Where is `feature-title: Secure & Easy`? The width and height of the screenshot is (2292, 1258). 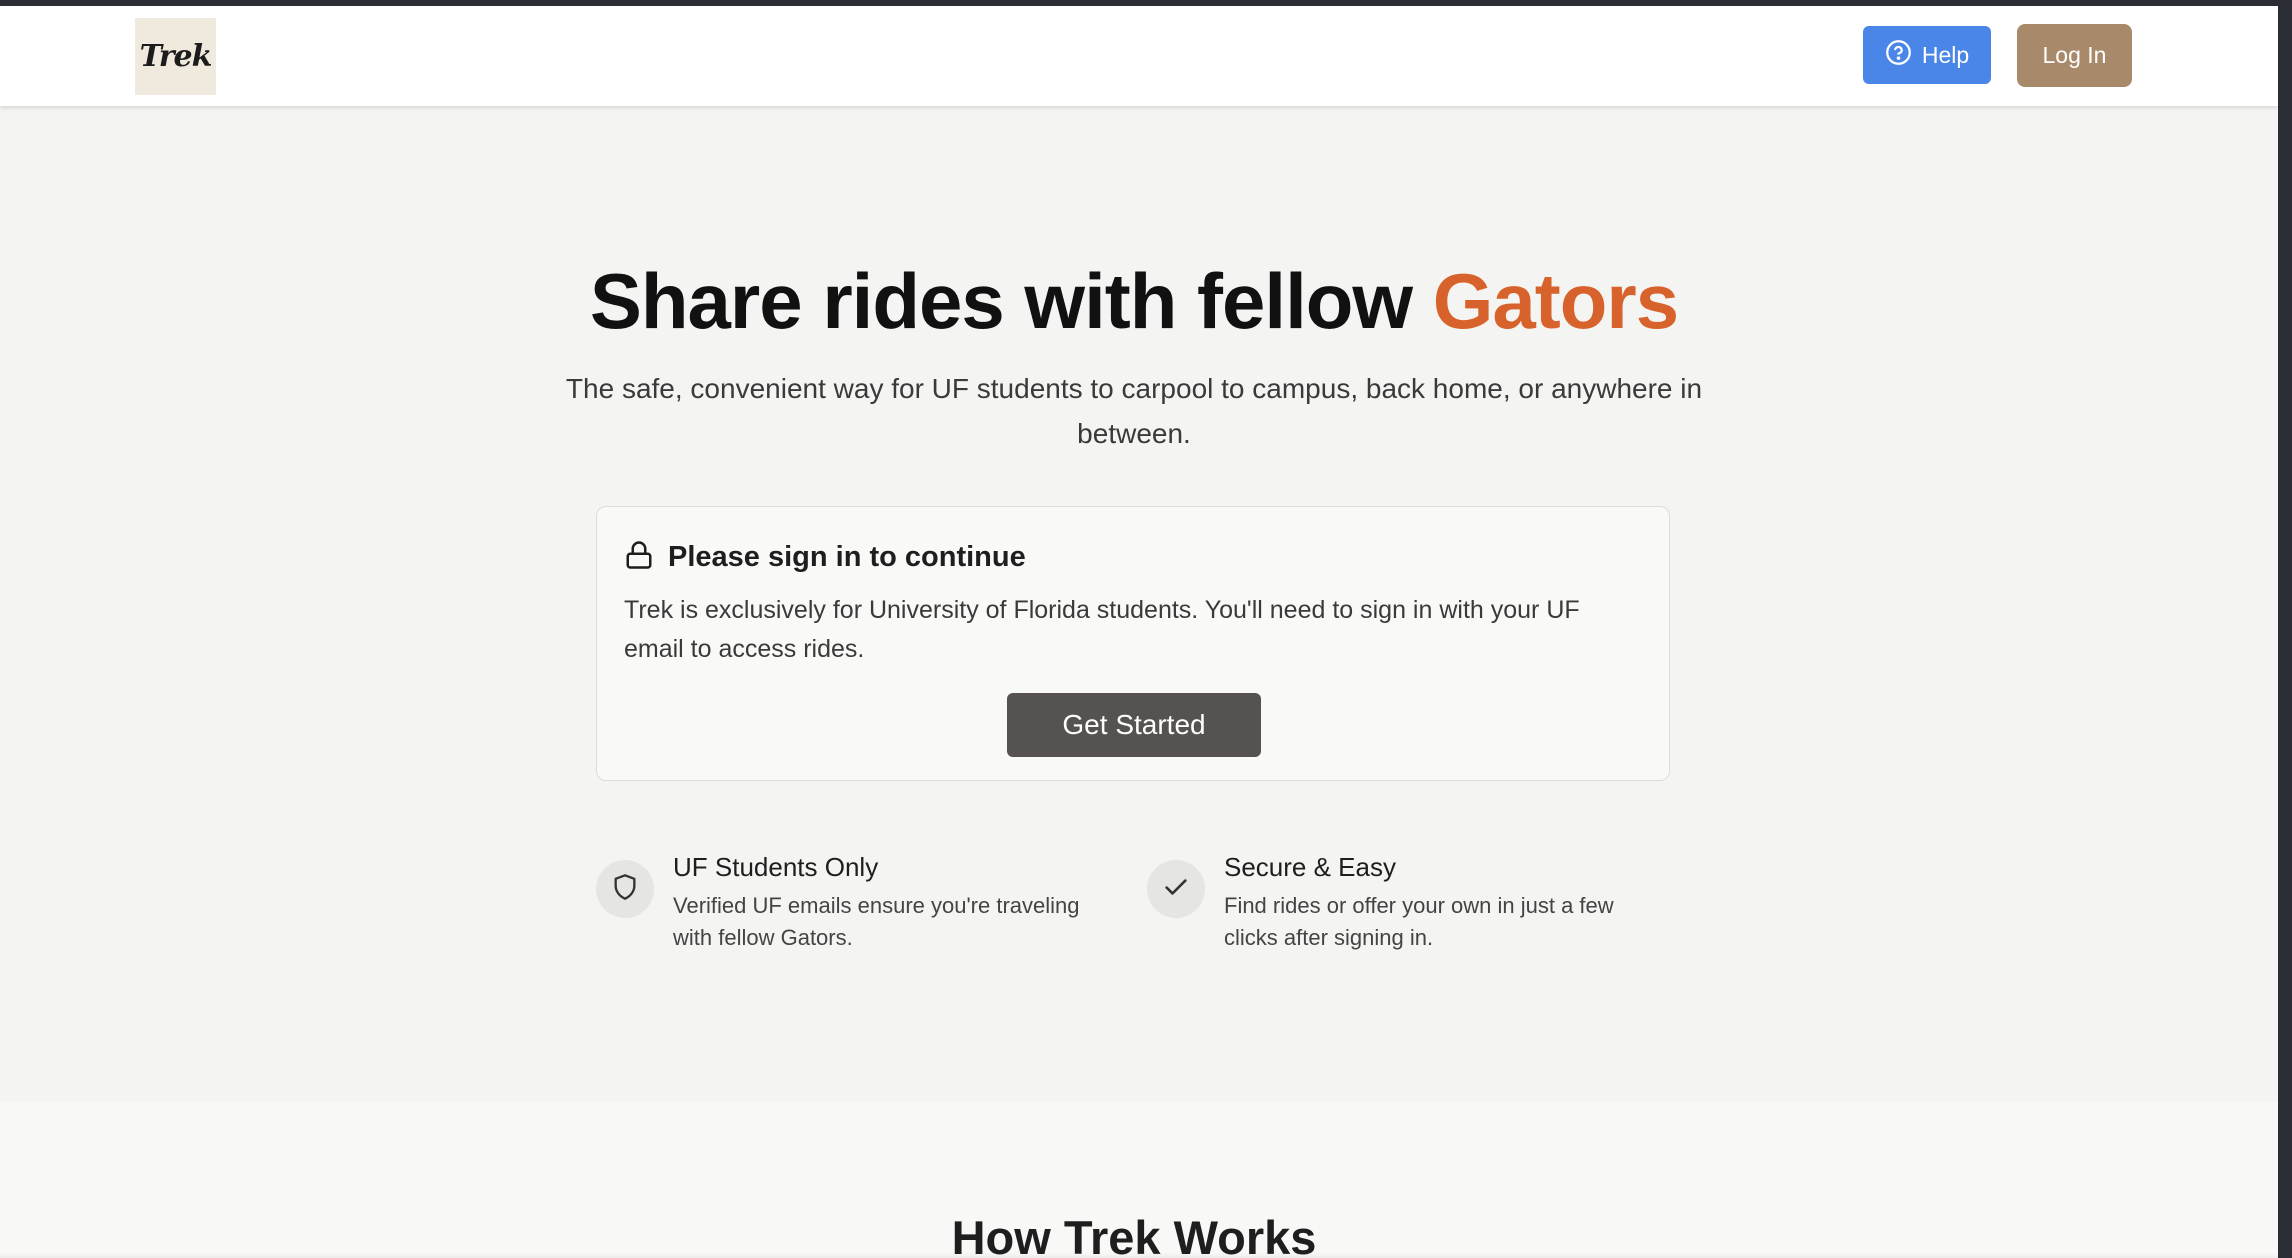 feature-title: Secure & Easy is located at coordinates (1310, 867).